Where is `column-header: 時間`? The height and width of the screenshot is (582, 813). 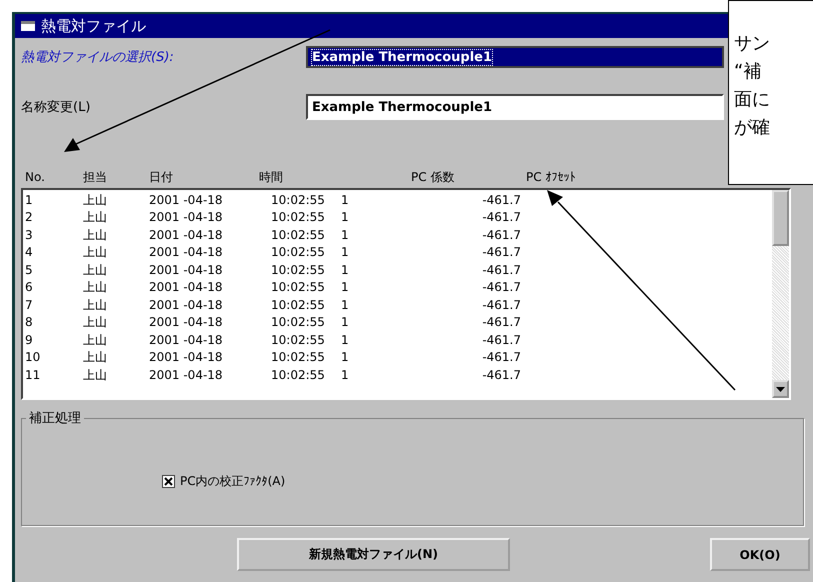
column-header: 時間 is located at coordinates (271, 177).